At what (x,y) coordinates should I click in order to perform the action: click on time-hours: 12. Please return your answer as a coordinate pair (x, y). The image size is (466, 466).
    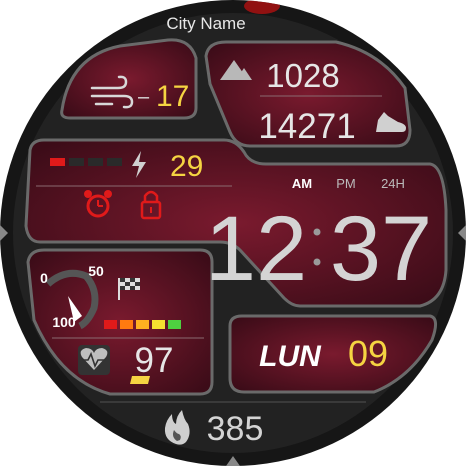
    Looking at the image, I should click on (256, 249).